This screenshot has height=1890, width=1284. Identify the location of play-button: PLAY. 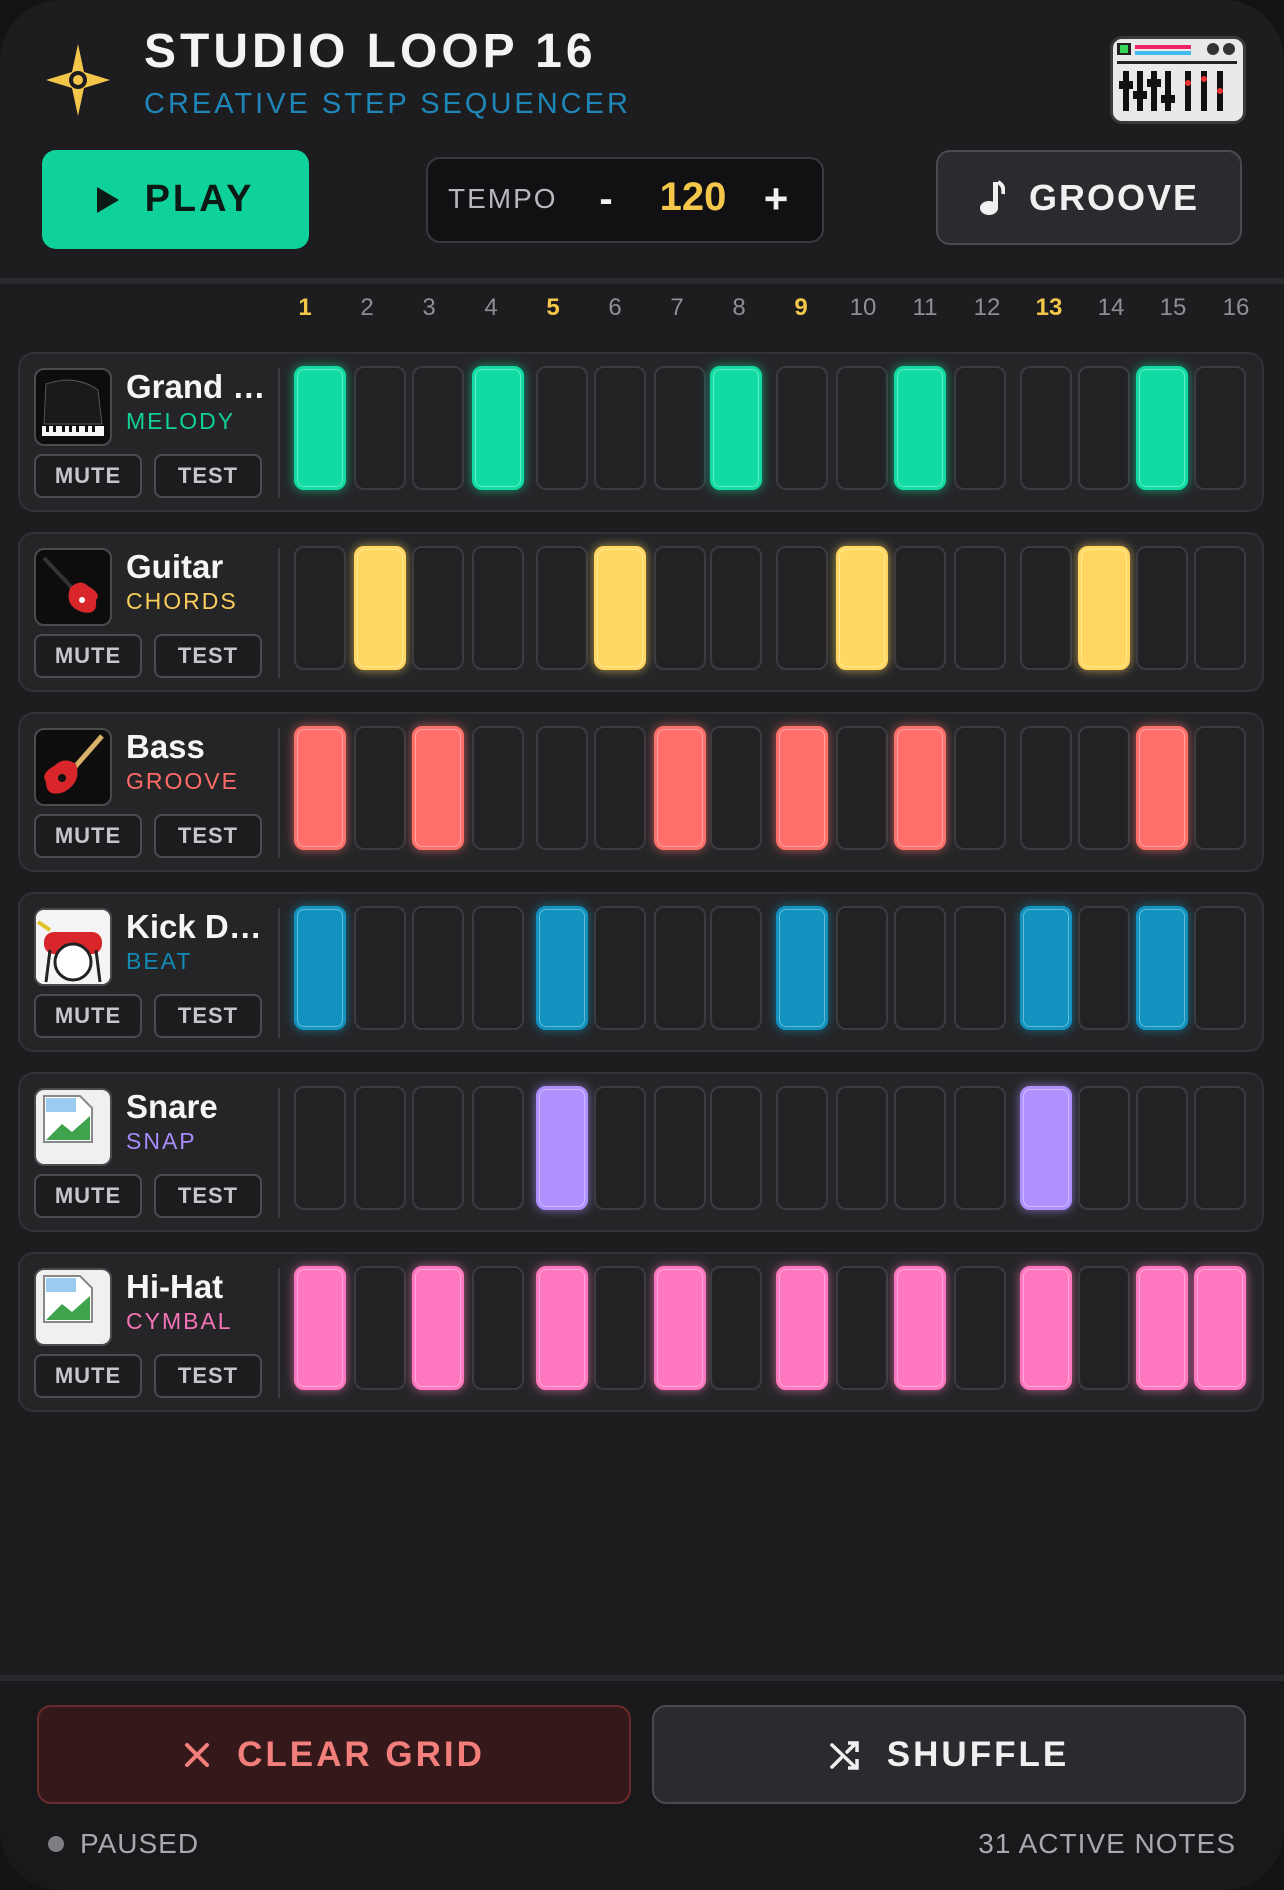
(175, 199).